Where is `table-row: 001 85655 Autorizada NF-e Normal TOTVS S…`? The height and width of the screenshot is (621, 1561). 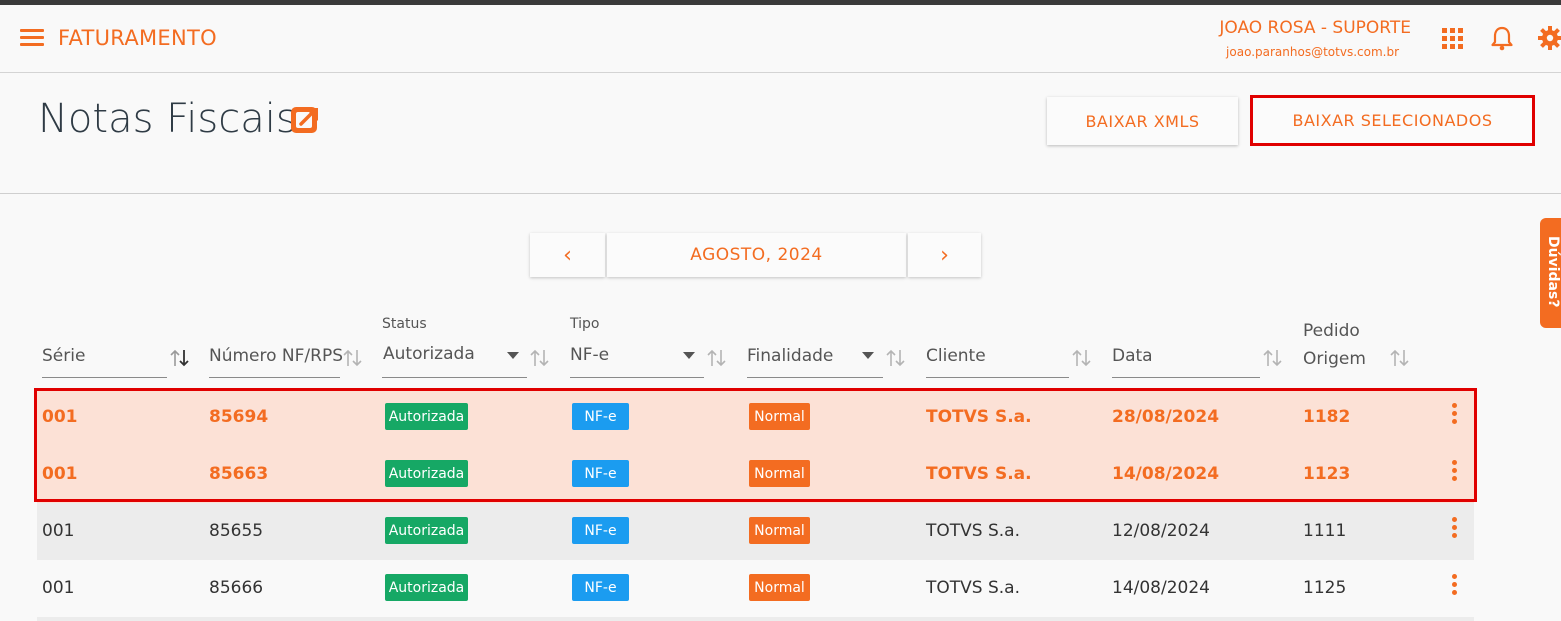 table-row: 001 85655 Autorizada NF-e Normal TOTVS S… is located at coordinates (755, 531).